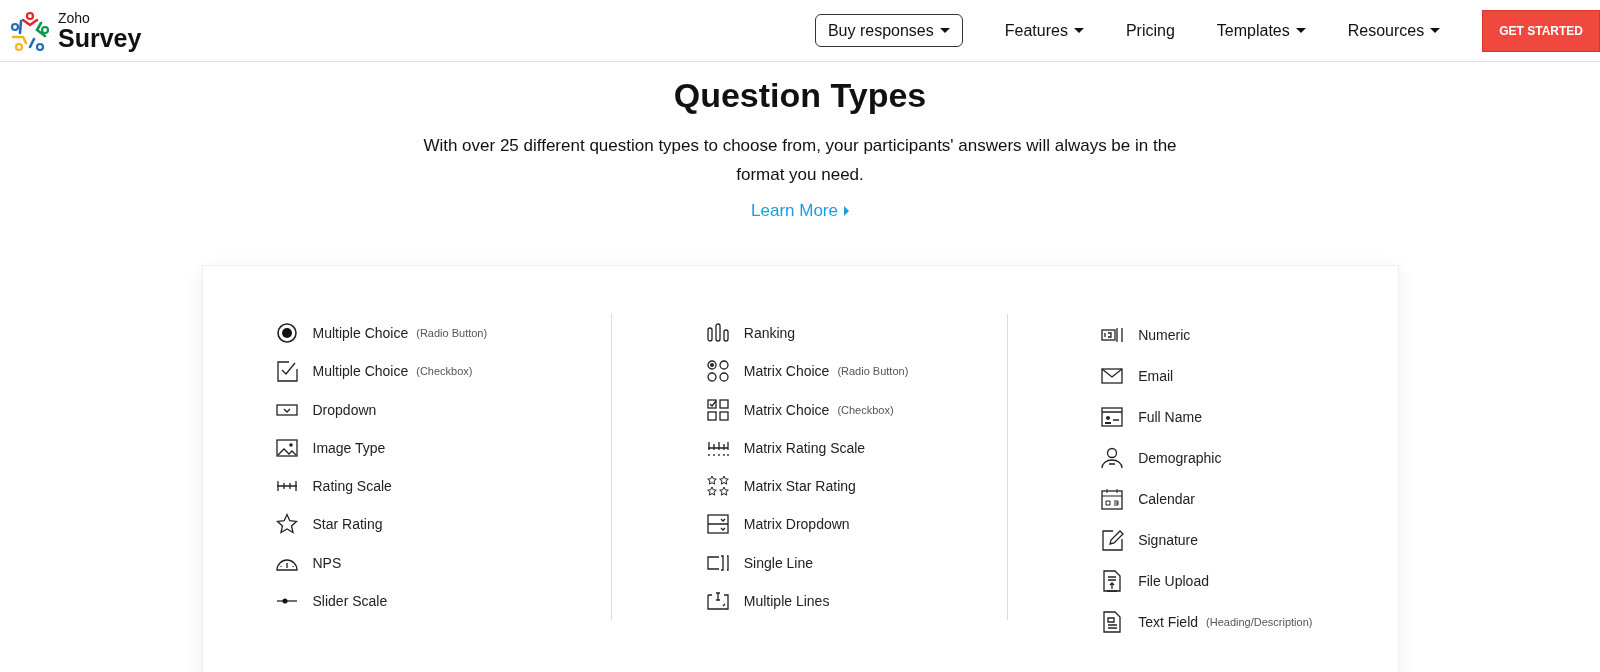 The height and width of the screenshot is (672, 1600). Describe the element at coordinates (350, 600) in the screenshot. I see `question-type-label: Slider Scale` at that location.